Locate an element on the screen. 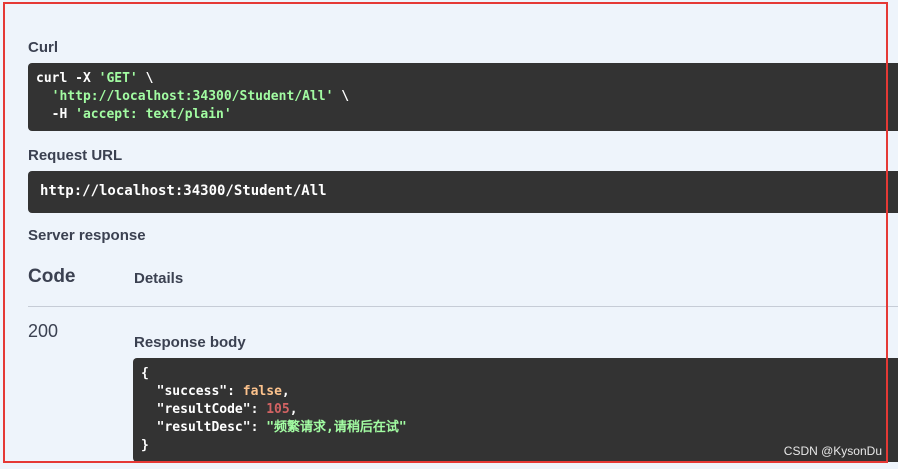 Image resolution: width=898 pixels, height=469 pixels. status-code: 200 is located at coordinates (43, 331).